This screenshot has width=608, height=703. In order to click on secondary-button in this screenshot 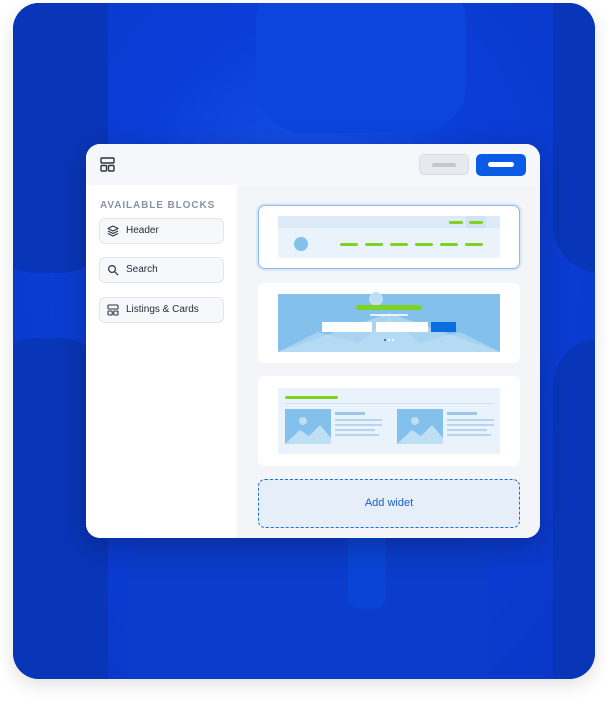, I will do `click(444, 164)`.